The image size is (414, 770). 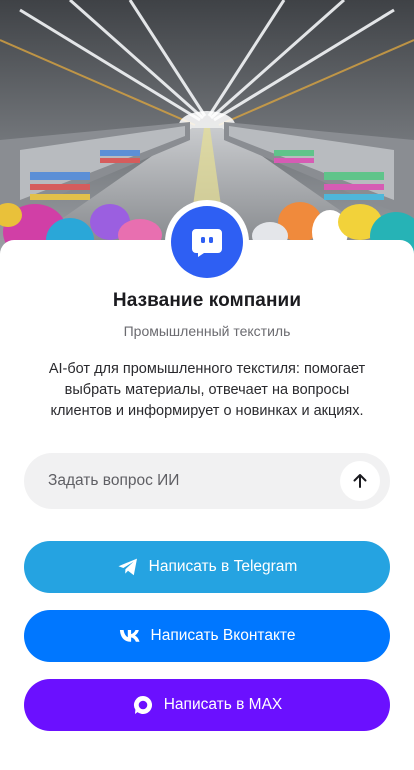 I want to click on telegram-button-label: Написать в Telegram, so click(x=223, y=566).